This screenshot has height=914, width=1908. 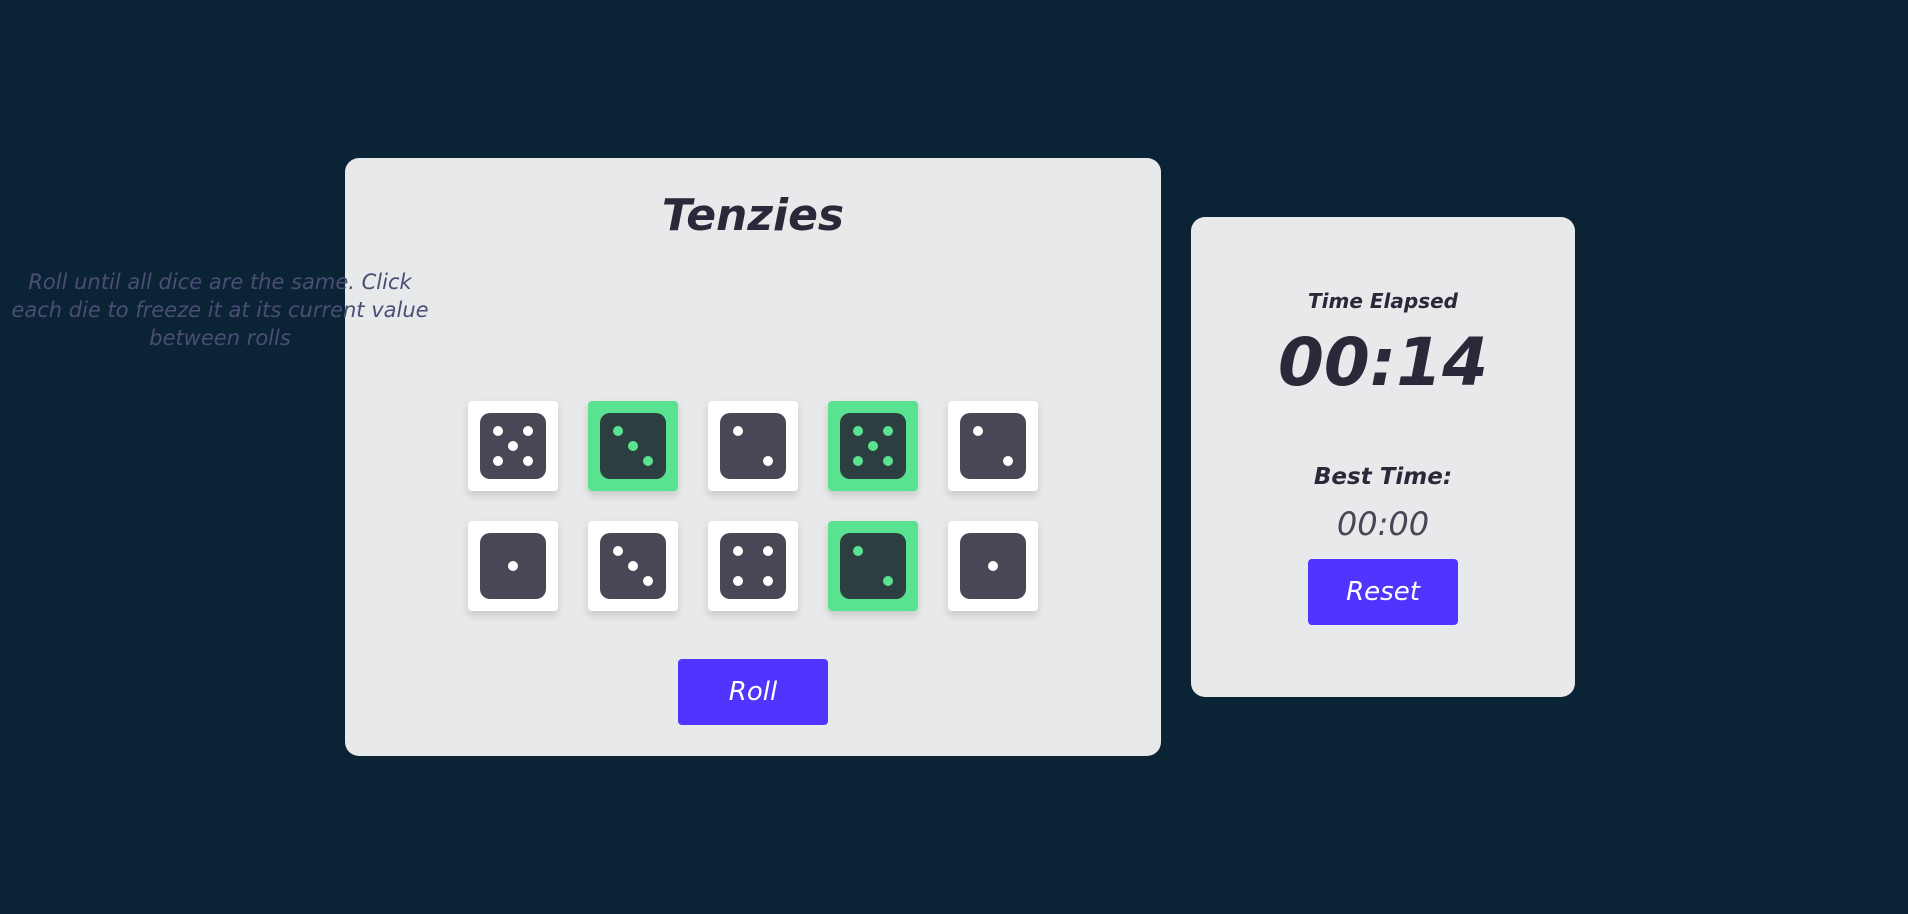 What do you see at coordinates (1383, 524) in the screenshot?
I see `best-time-value: 00:00` at bounding box center [1383, 524].